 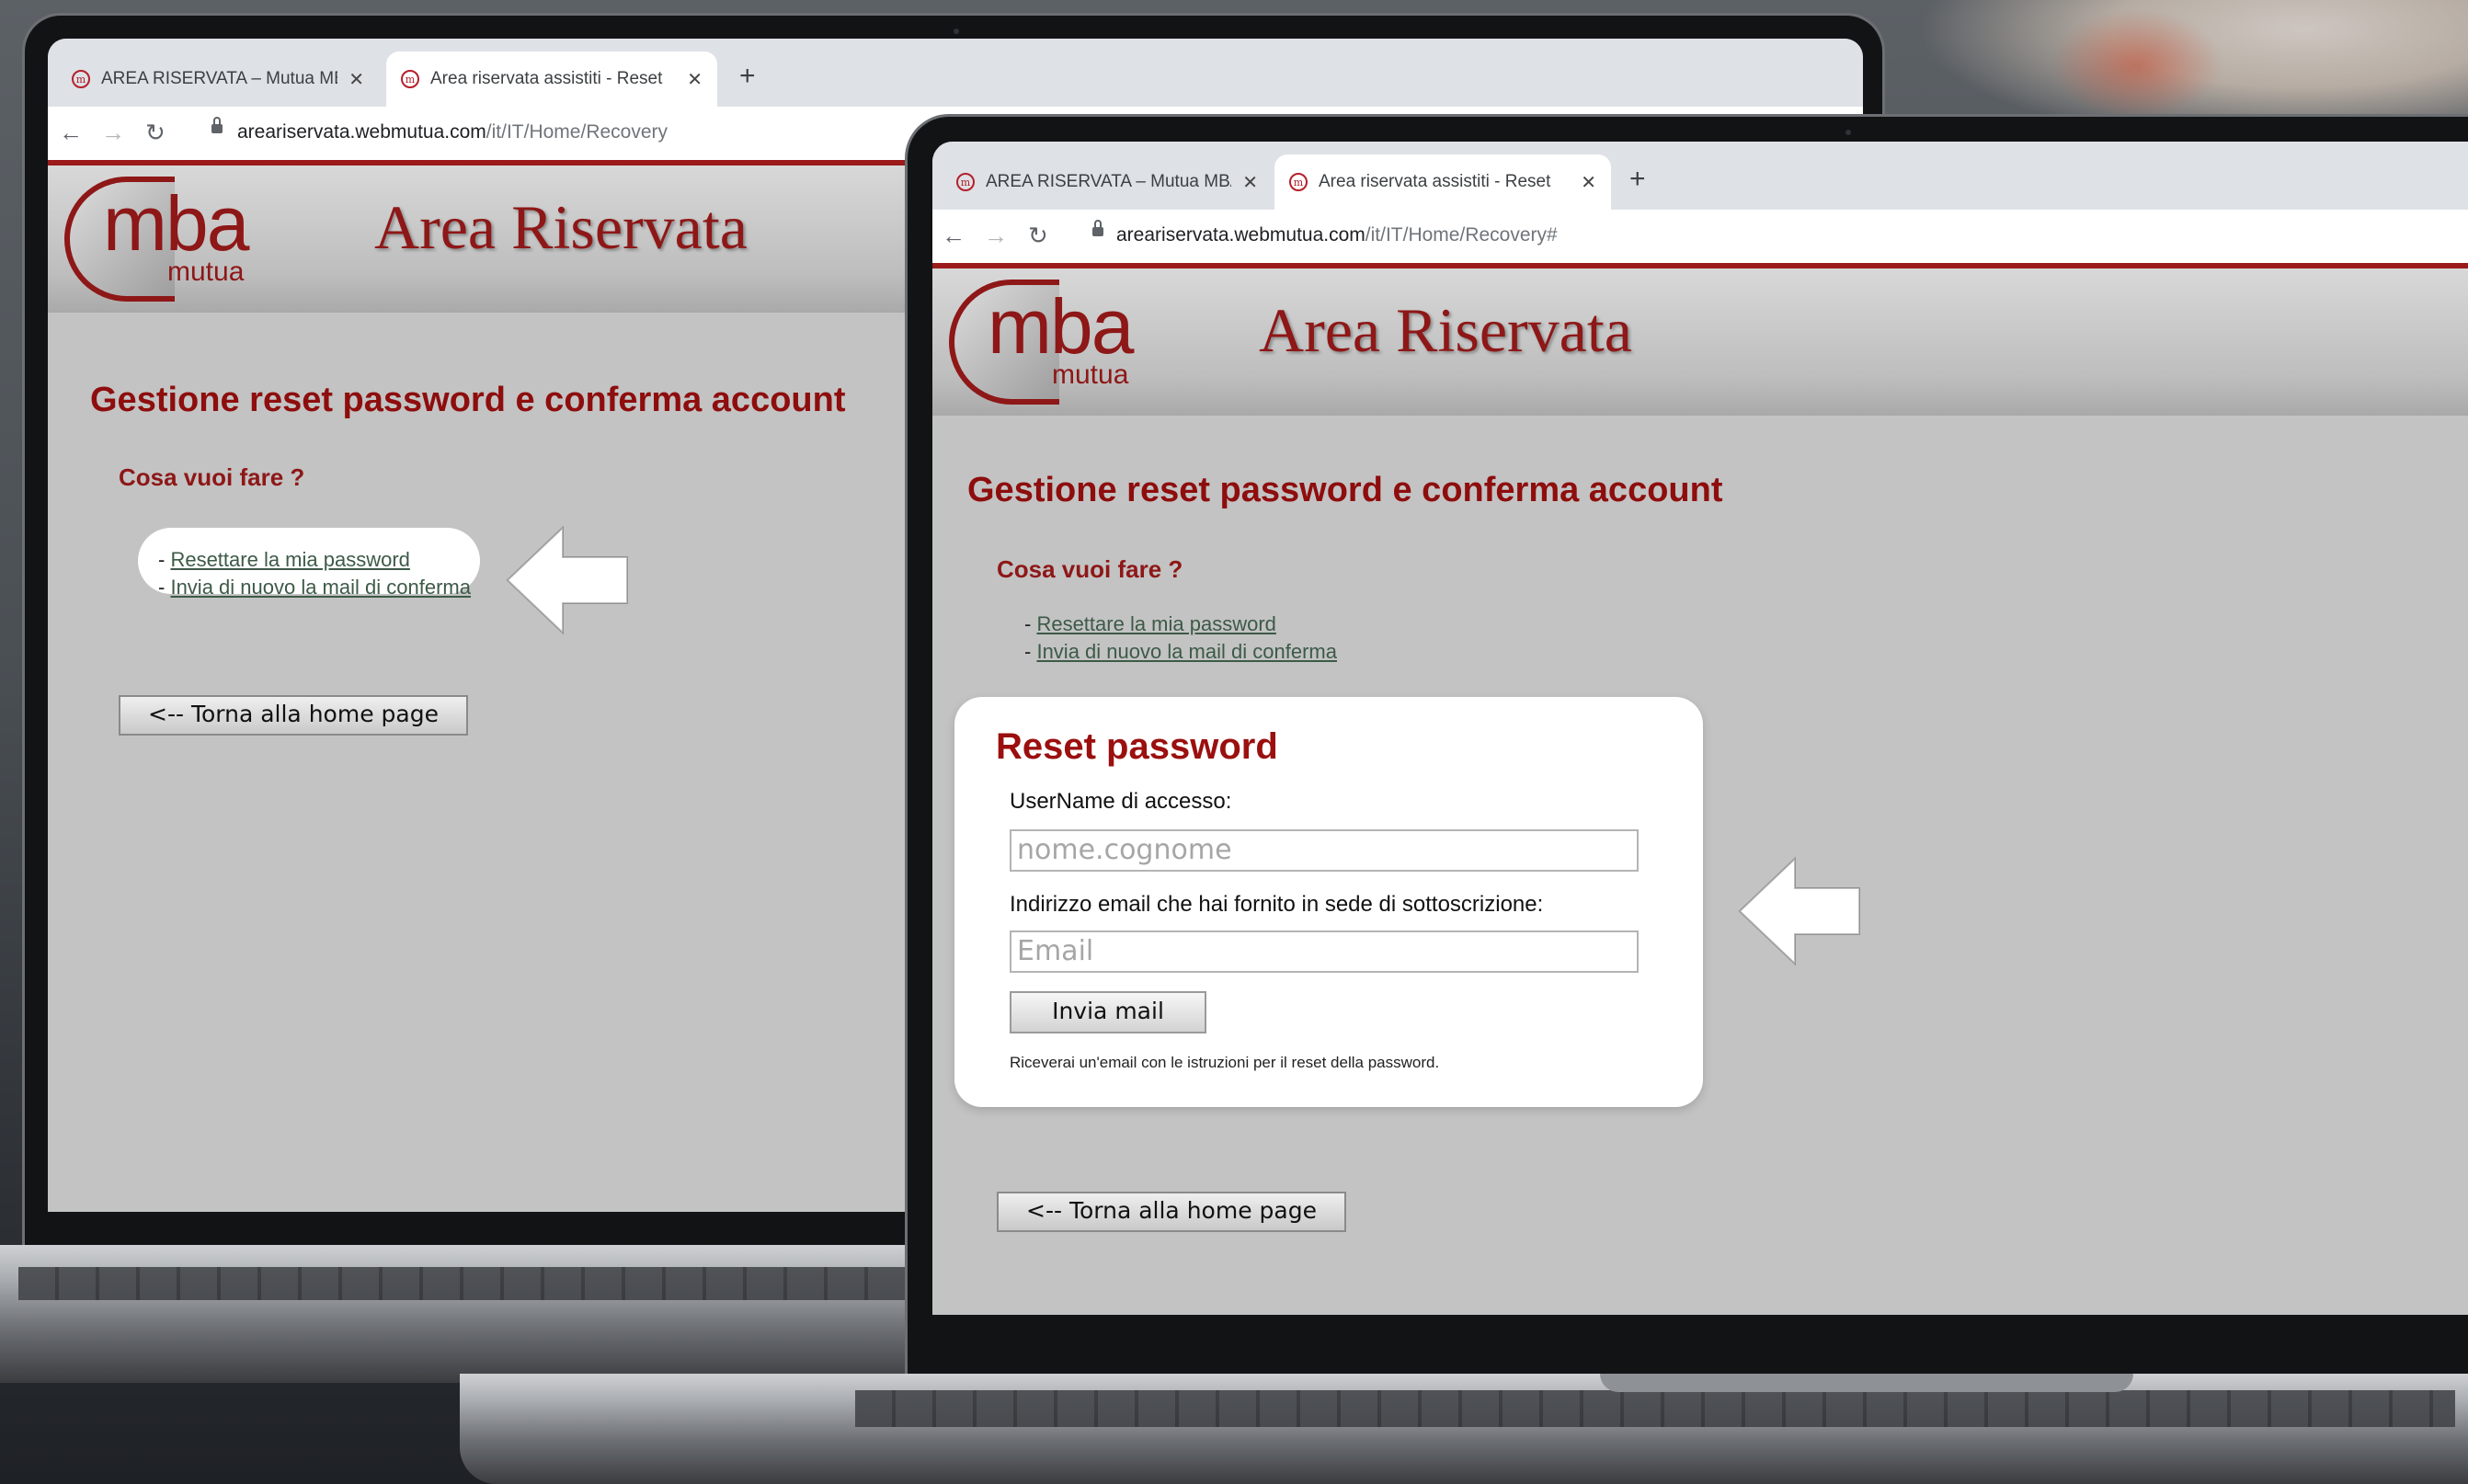 I want to click on laptop-front-camera, so click(x=1848, y=132).